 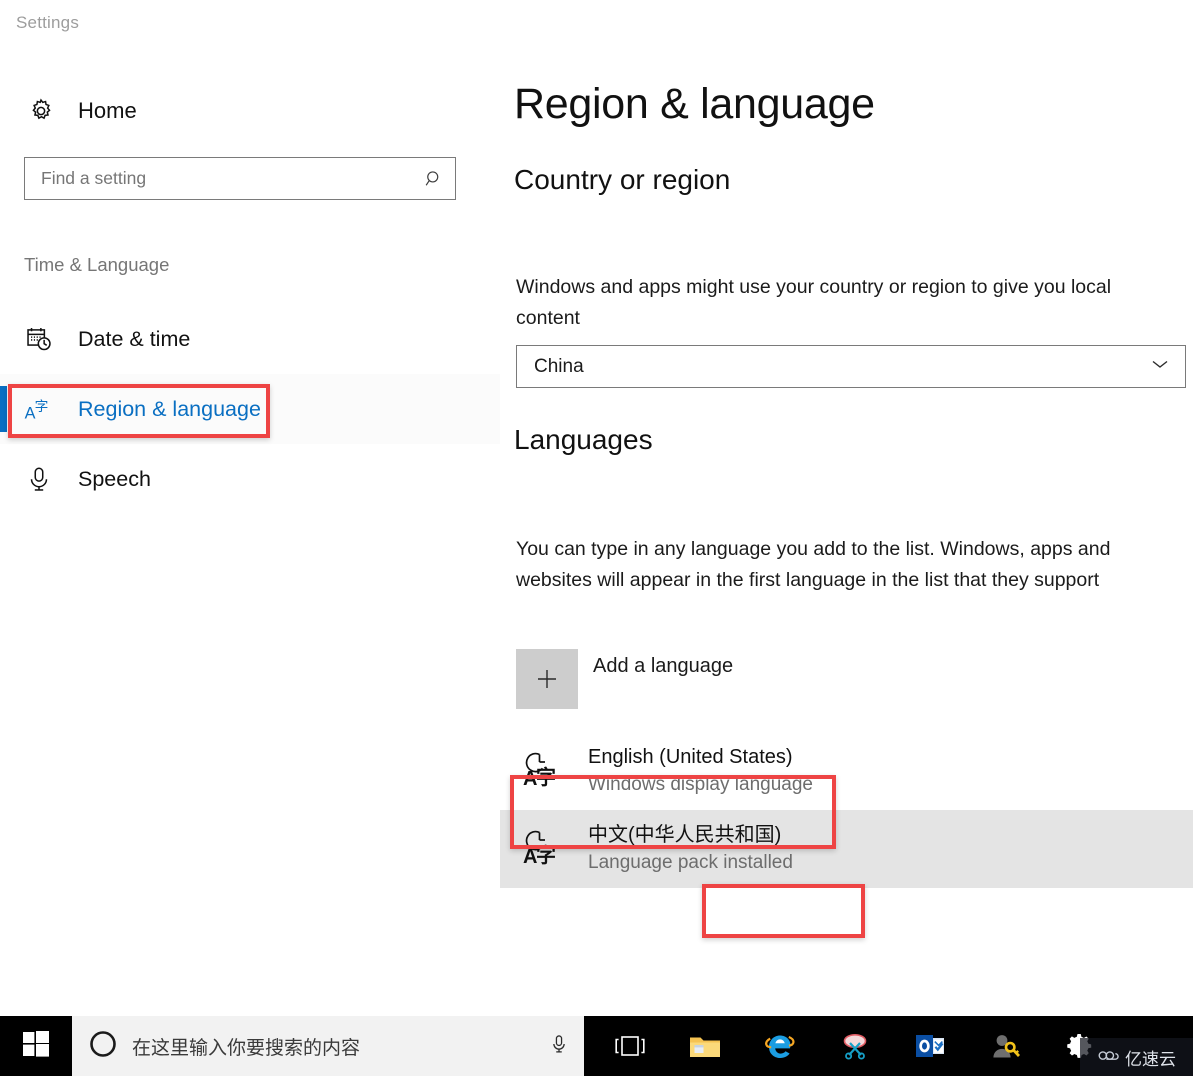 I want to click on language-status: Language pack installed, so click(x=690, y=862).